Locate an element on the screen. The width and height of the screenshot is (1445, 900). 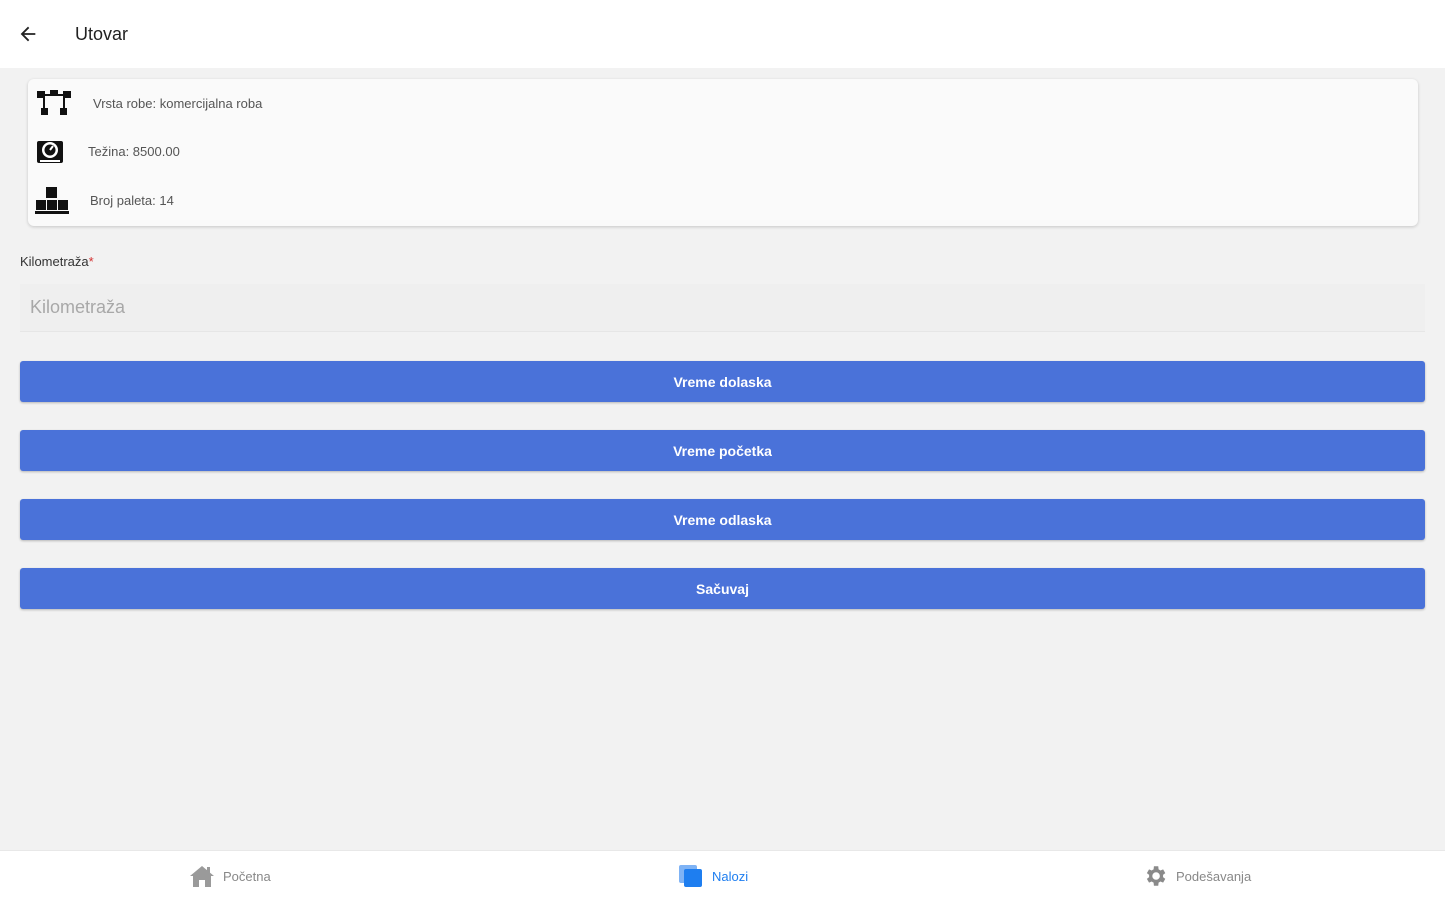
nav-item-settings: Podešavanja is located at coordinates (1195, 875).